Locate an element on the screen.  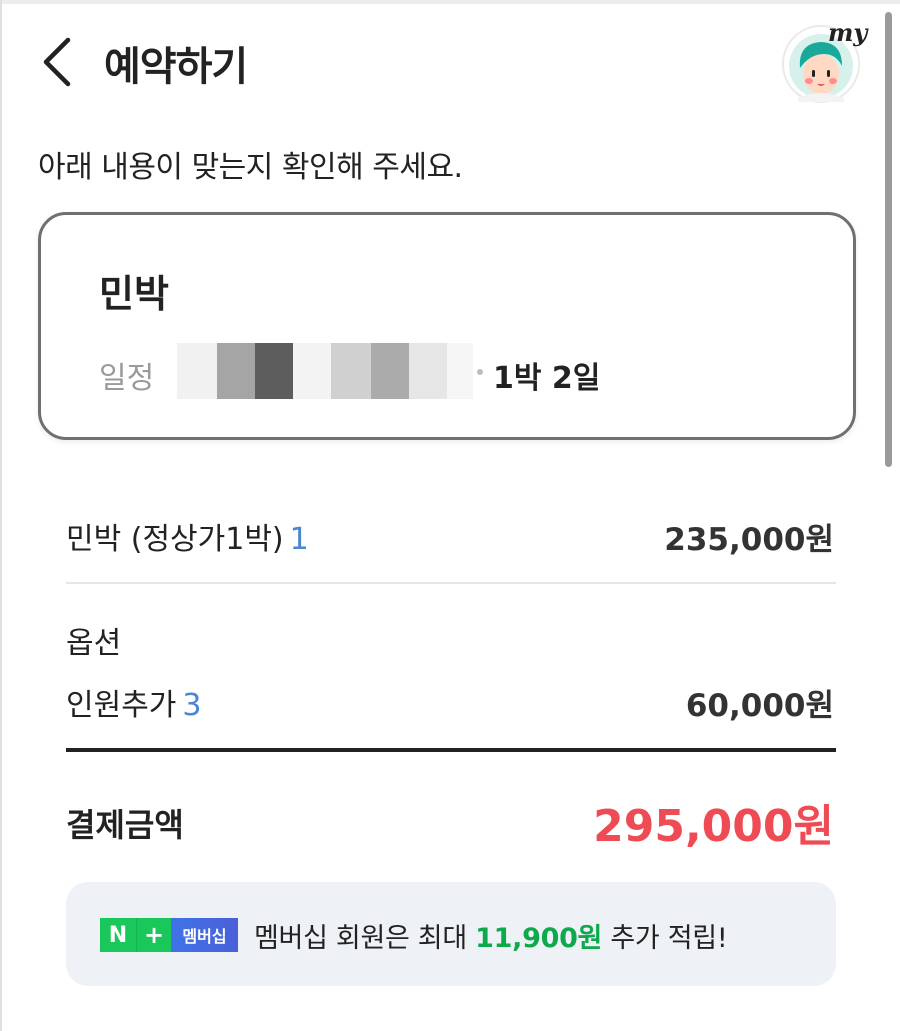
option-price: 60,000원 is located at coordinates (759, 706).